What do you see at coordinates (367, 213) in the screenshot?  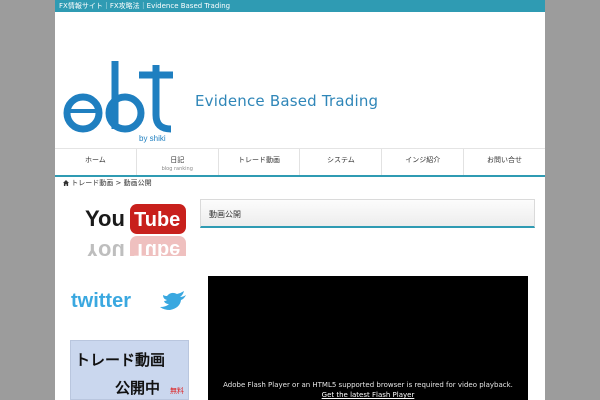 I see `post-title: 動画公開` at bounding box center [367, 213].